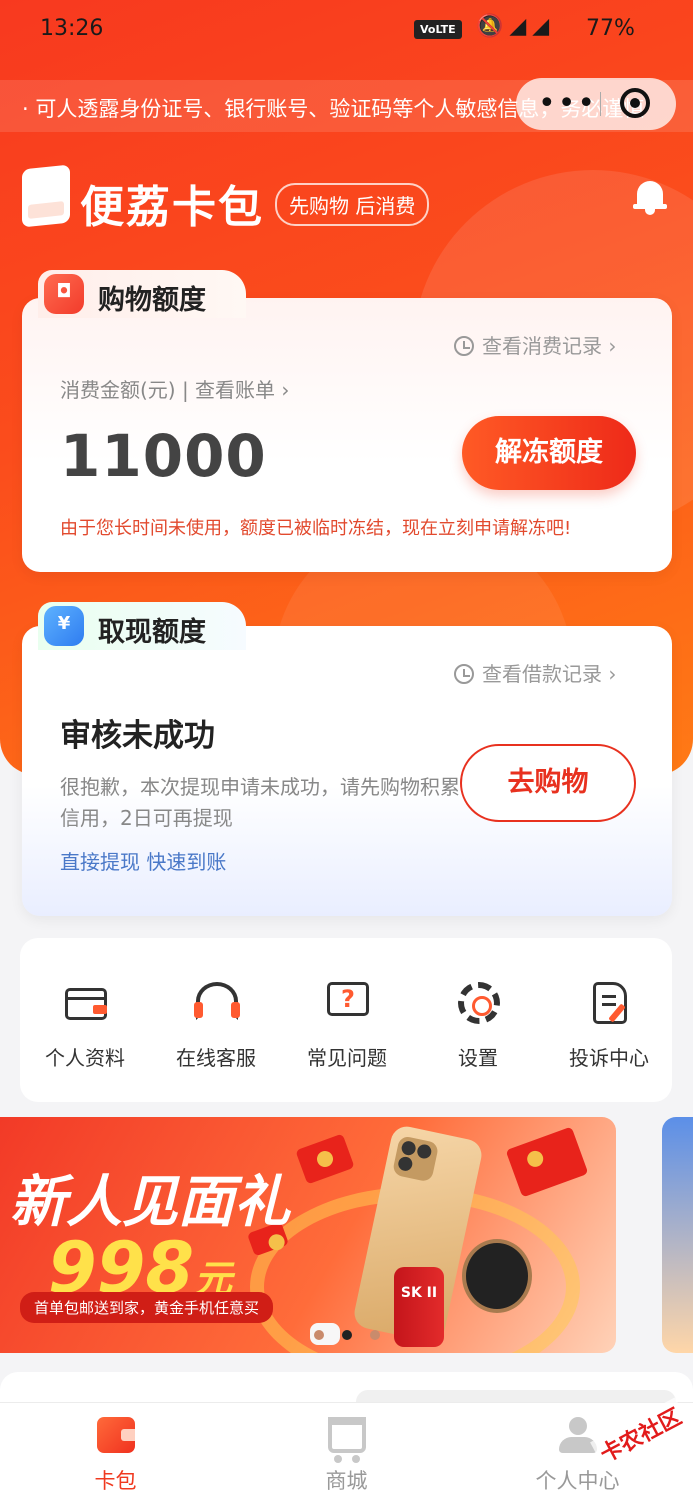  I want to click on question-icon: ?, so click(348, 999).